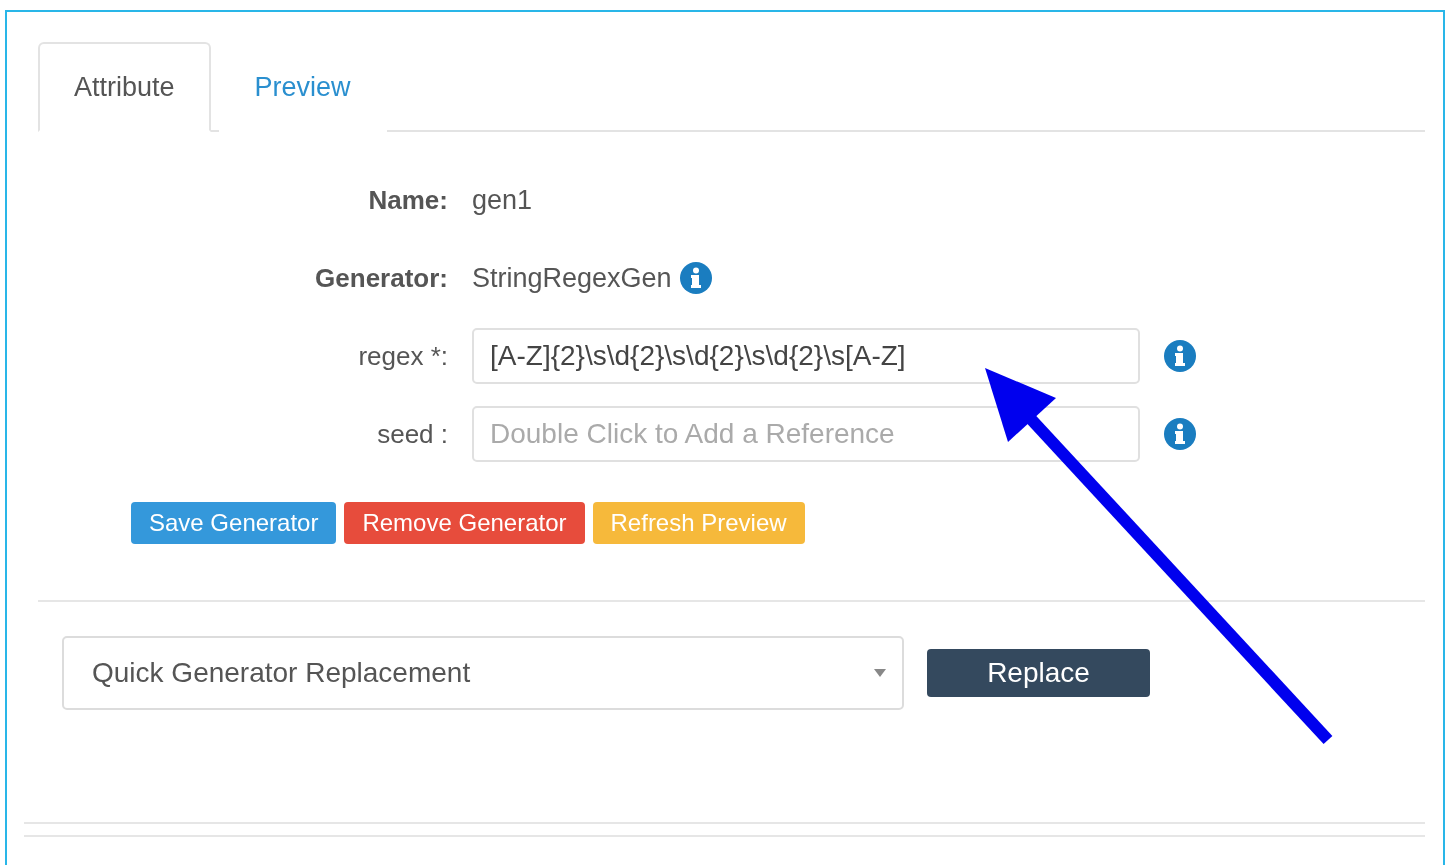  I want to click on field-label: Generator:, so click(381, 278).